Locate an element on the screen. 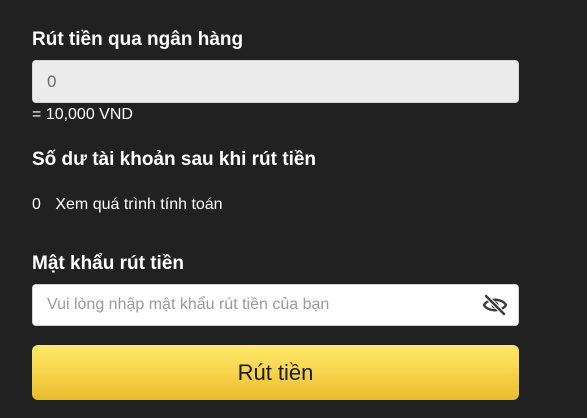  balance-value: 0 is located at coordinates (36, 204).